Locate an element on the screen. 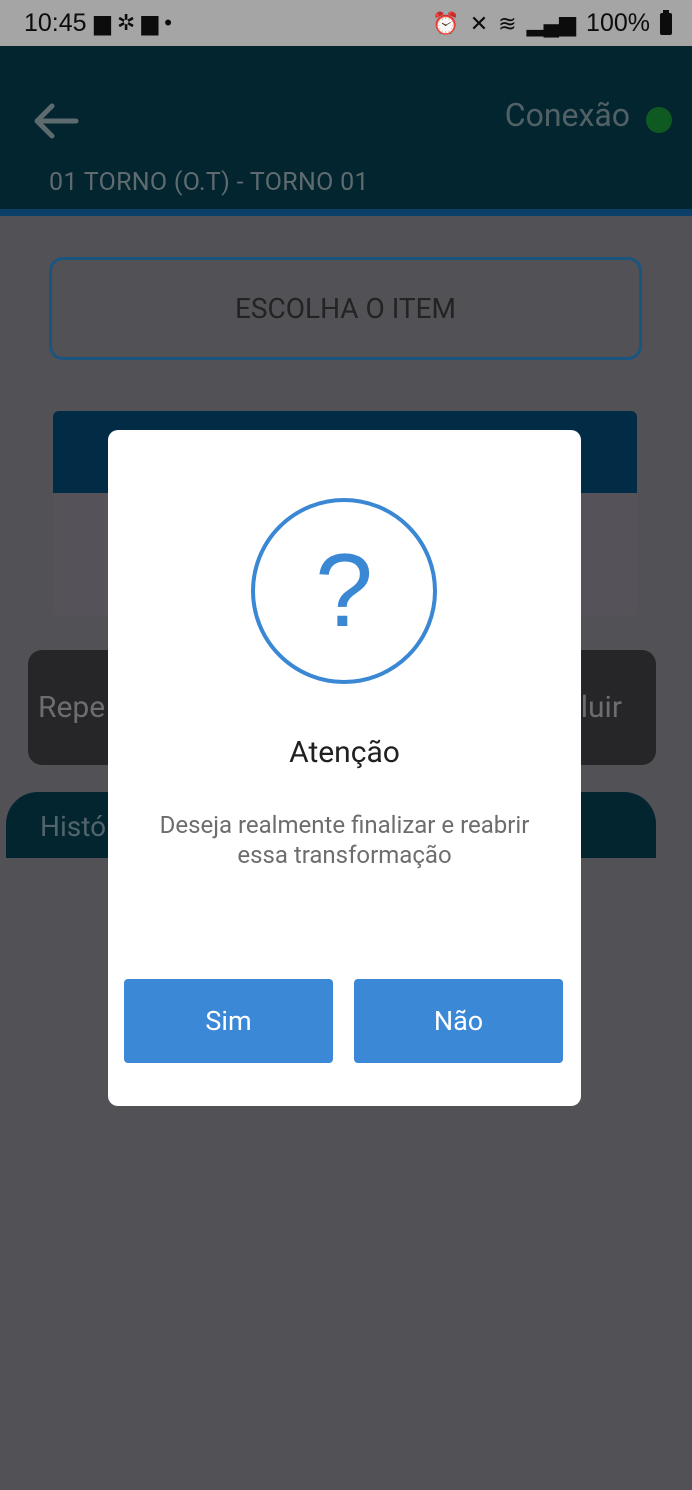 This screenshot has height=1490, width=692. status-time: 10:45 is located at coordinates (55, 23).